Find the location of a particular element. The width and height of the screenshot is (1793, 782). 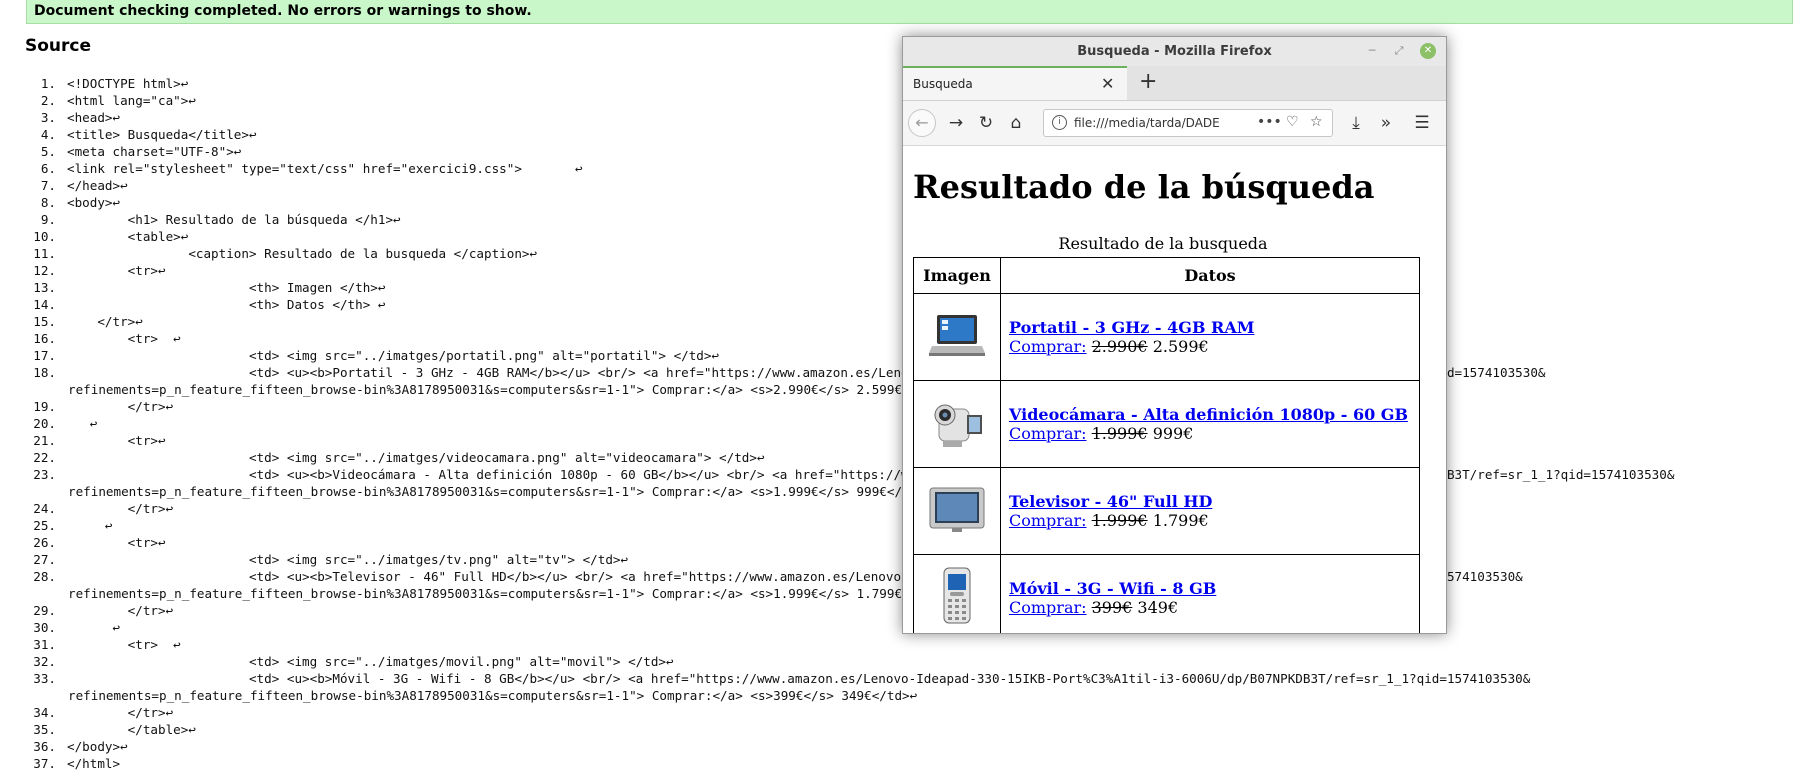

line-text: <th> Datos </th> ↩ is located at coordinates (226, 304).